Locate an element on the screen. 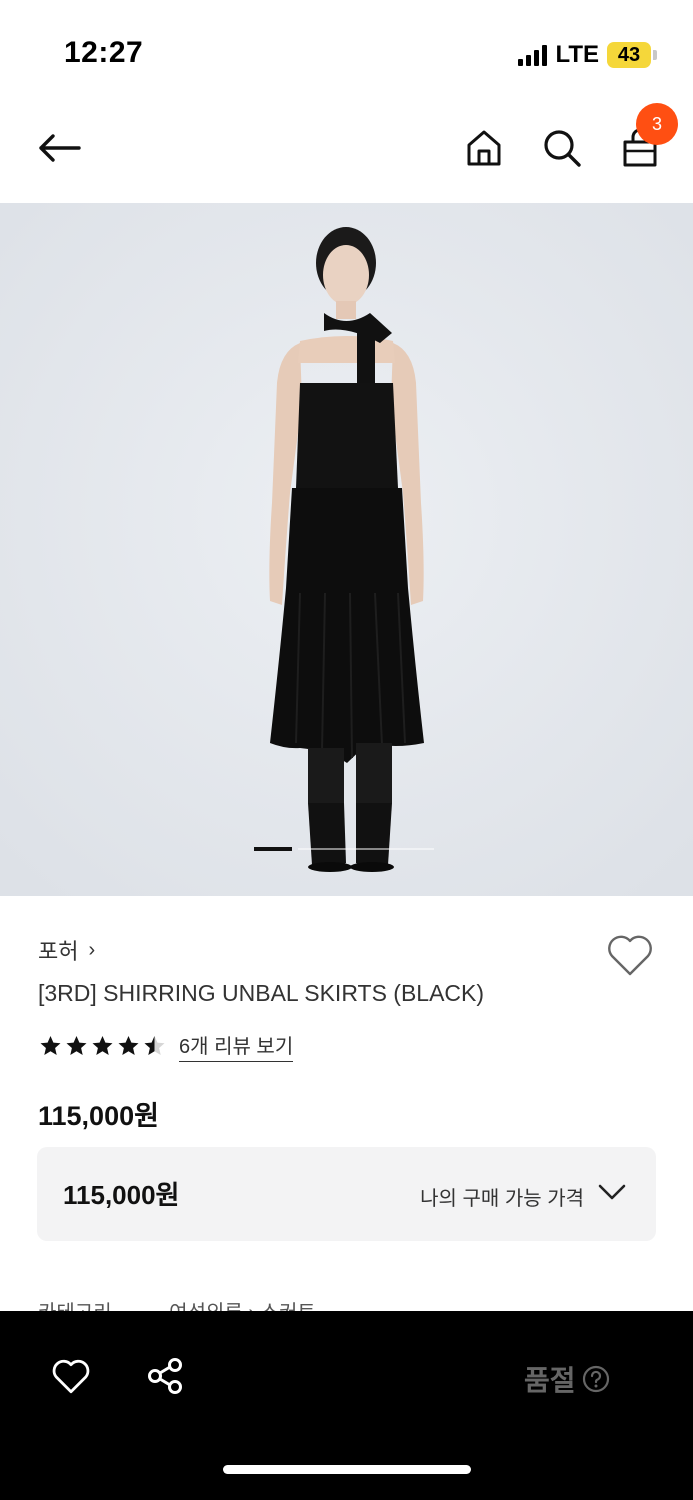 This screenshot has height=1500, width=693. battery-level: 43 is located at coordinates (629, 55).